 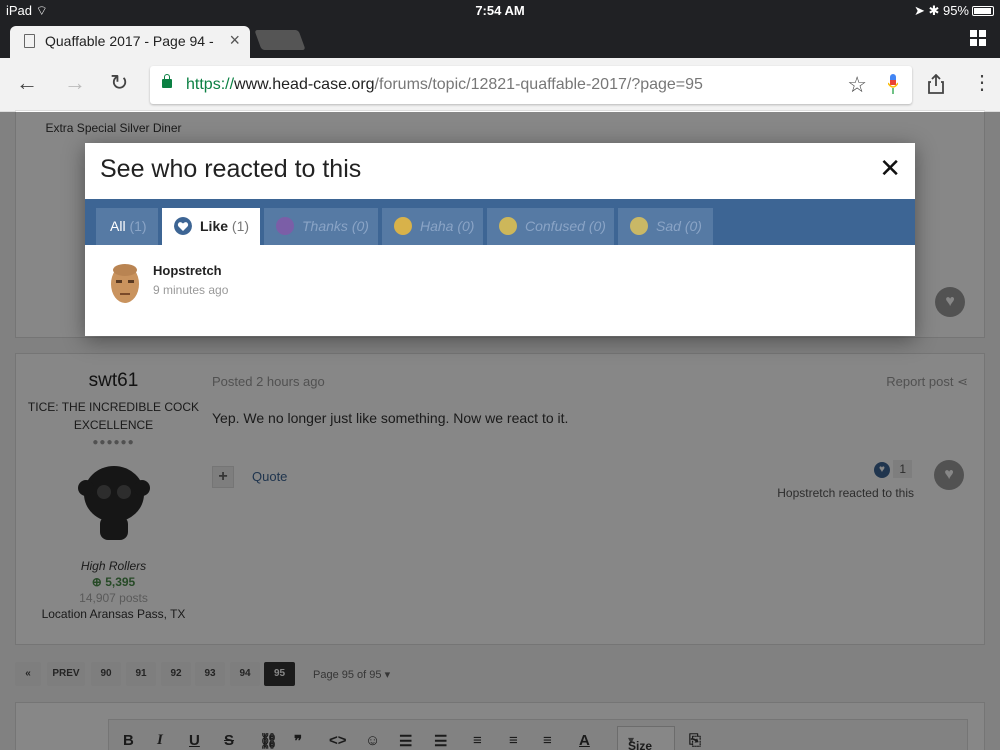 What do you see at coordinates (75, 83) in the screenshot?
I see `forward-arrow-icon: →` at bounding box center [75, 83].